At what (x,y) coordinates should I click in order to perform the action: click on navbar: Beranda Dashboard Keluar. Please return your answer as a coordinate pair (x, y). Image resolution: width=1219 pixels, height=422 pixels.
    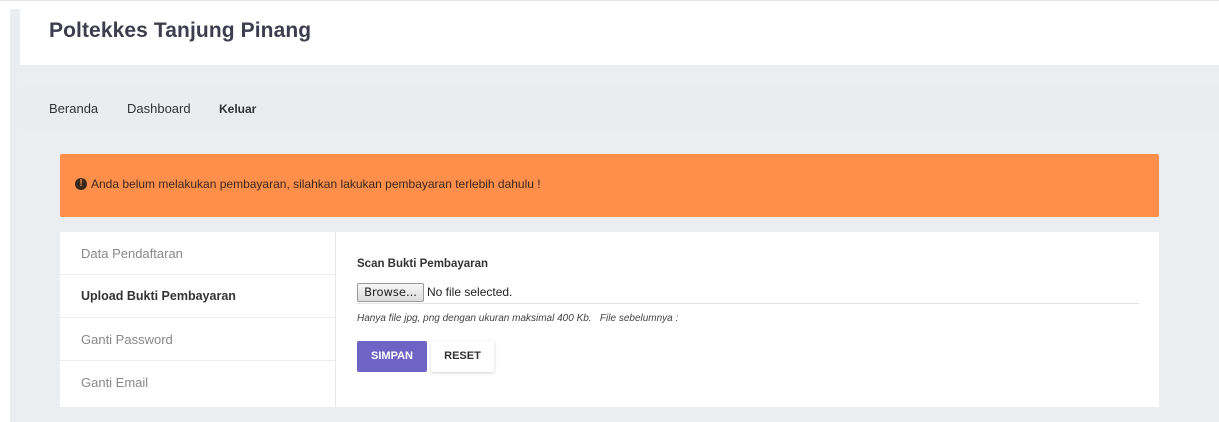
    Looking at the image, I should click on (619, 108).